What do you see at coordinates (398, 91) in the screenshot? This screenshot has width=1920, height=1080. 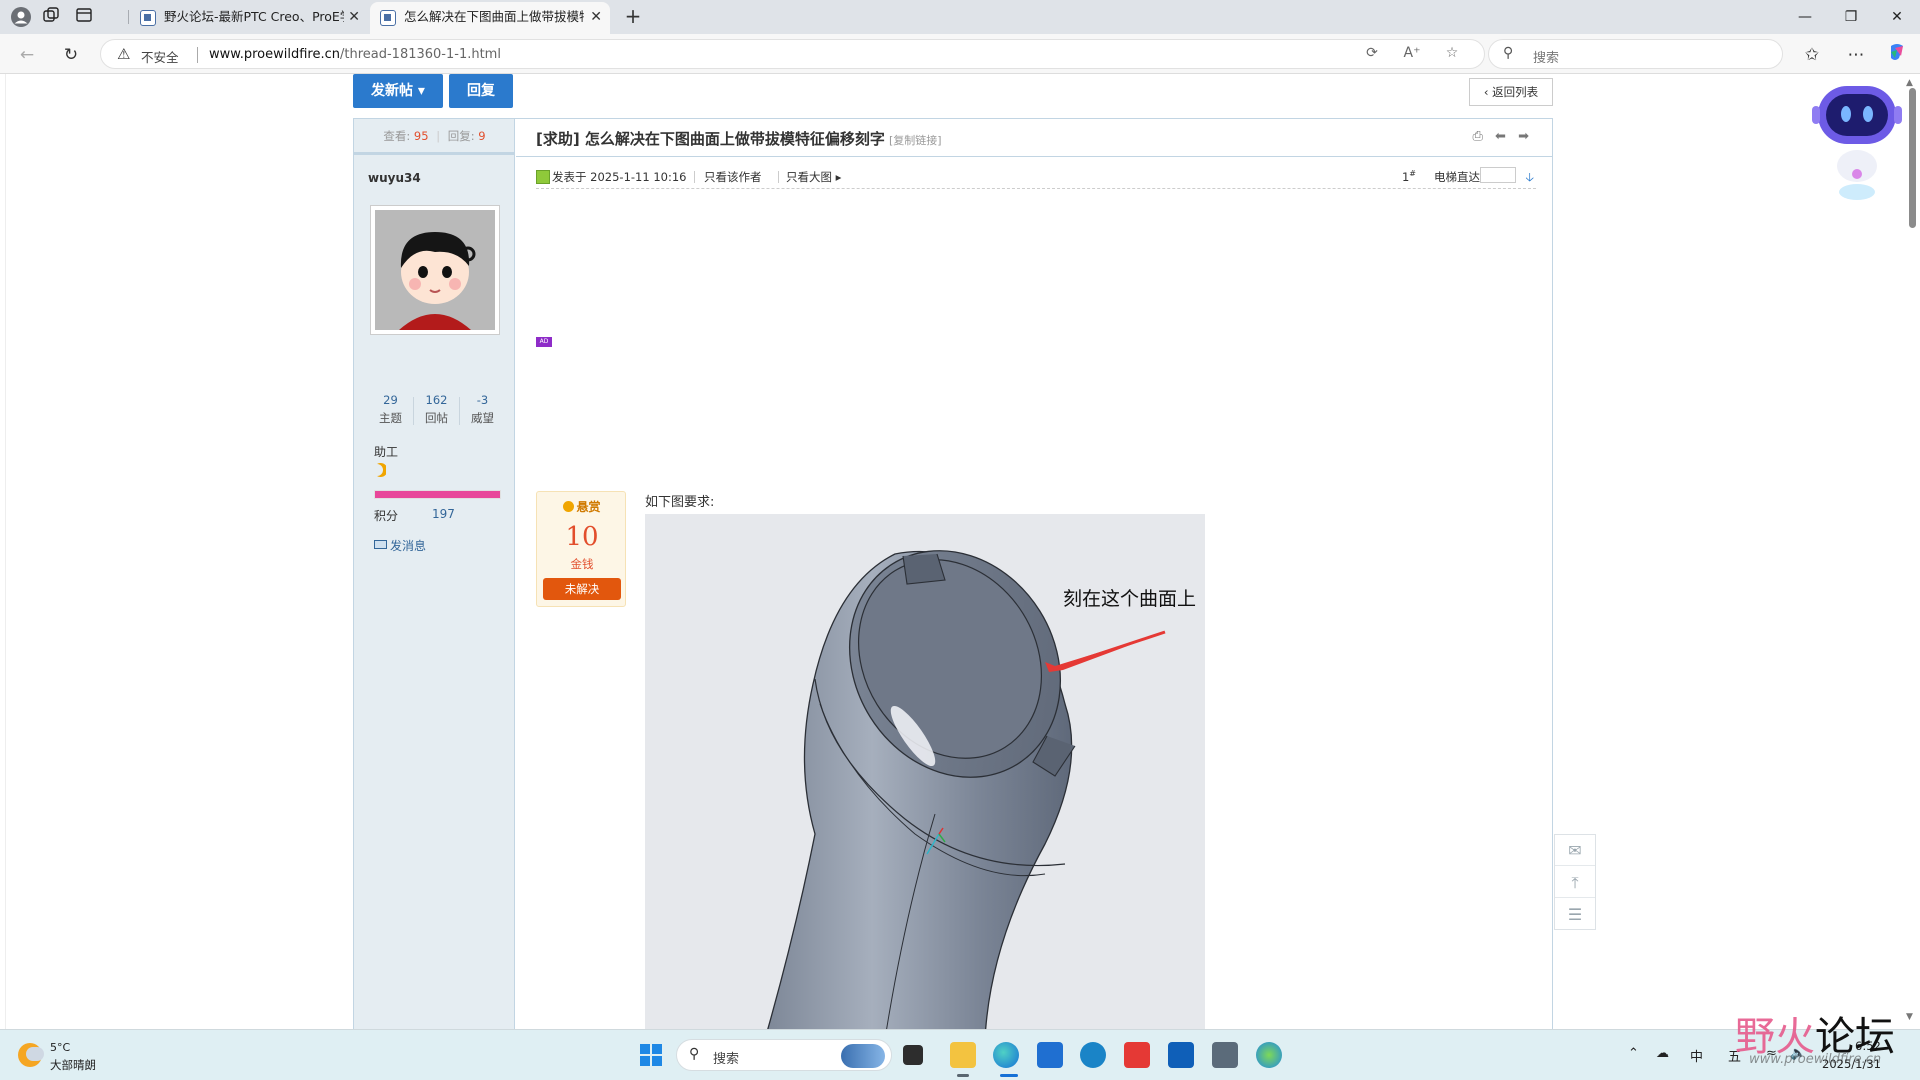 I see `new-post-button: 发新帖 ▾` at bounding box center [398, 91].